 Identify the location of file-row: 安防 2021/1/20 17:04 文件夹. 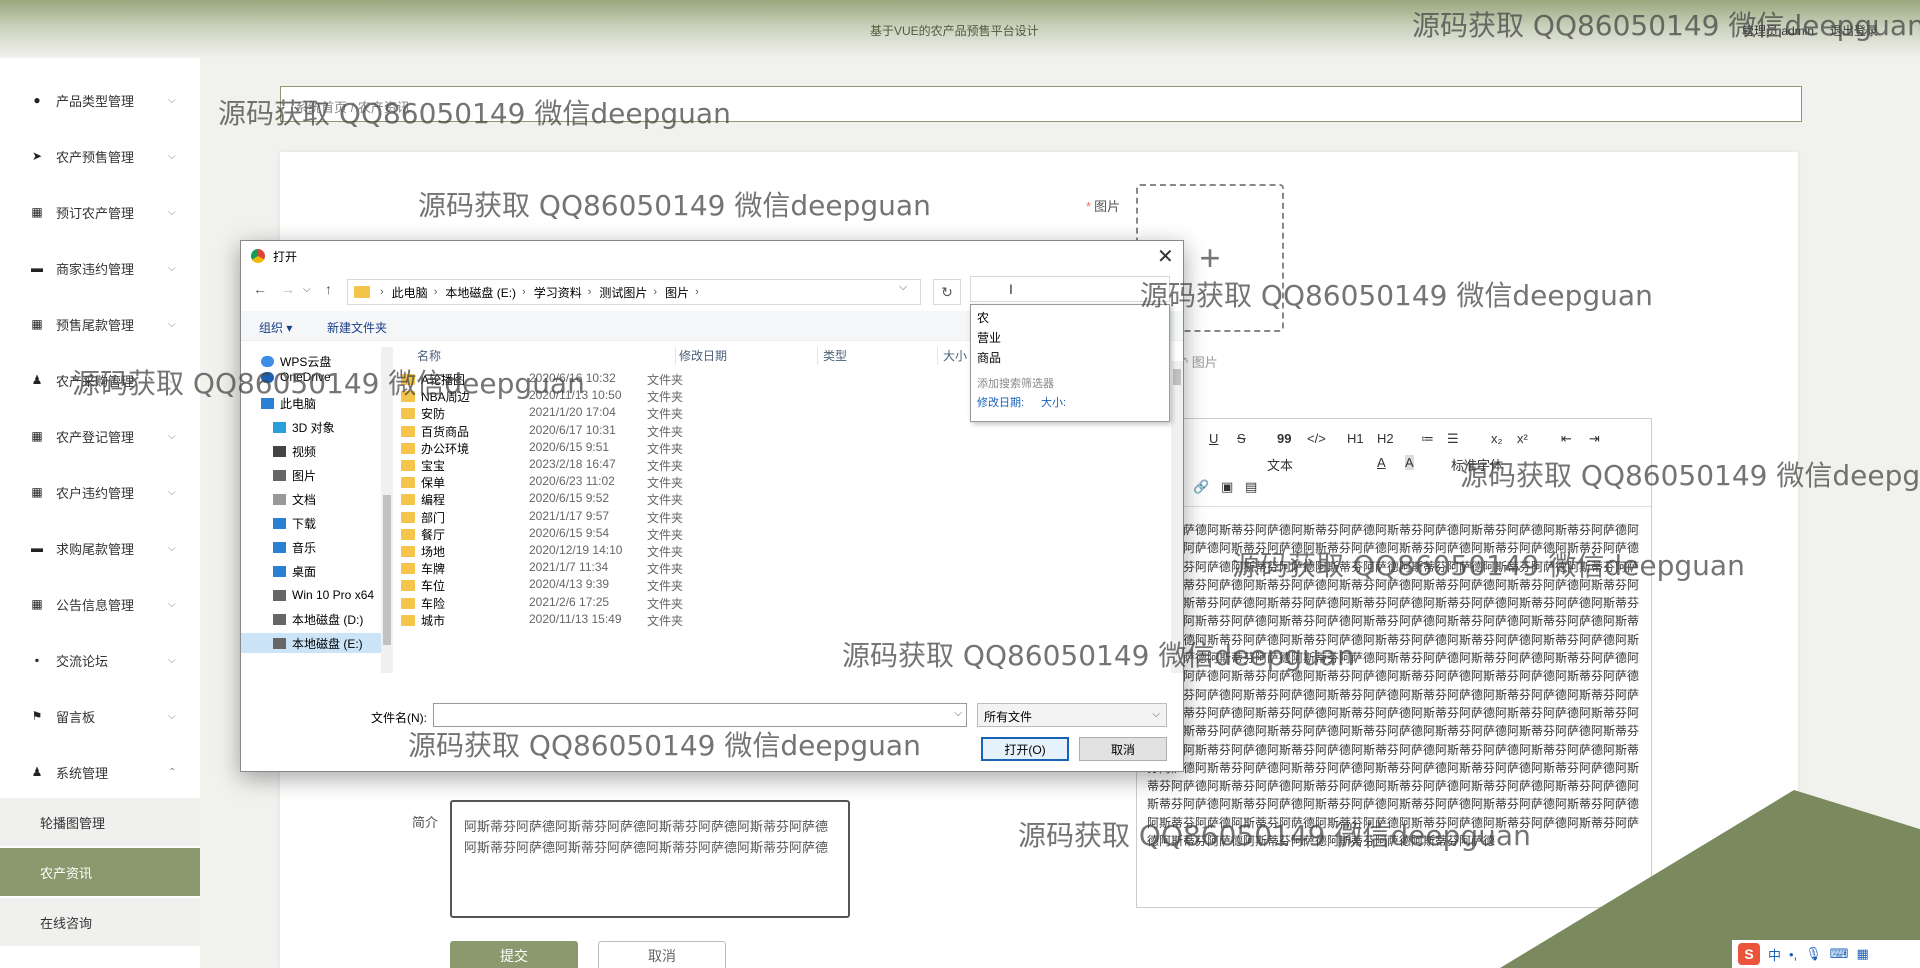
(711, 413).